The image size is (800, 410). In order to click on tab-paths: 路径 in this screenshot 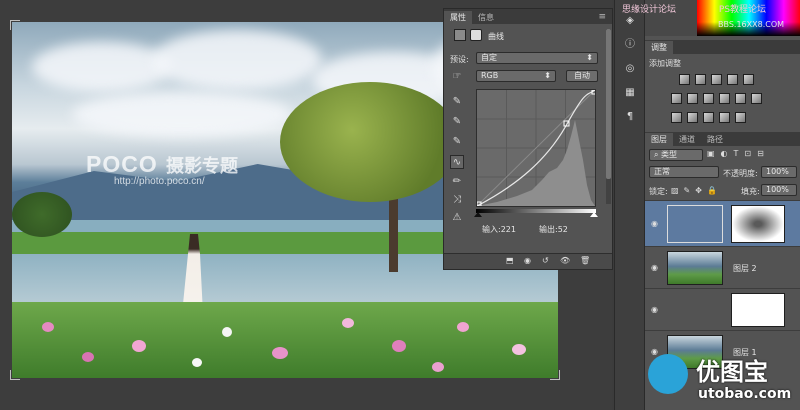, I will do `click(715, 139)`.